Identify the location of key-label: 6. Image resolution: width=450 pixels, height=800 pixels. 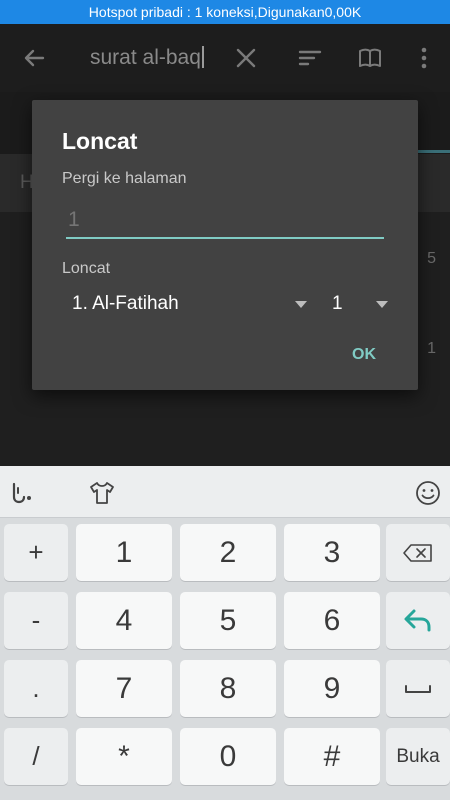
(332, 620).